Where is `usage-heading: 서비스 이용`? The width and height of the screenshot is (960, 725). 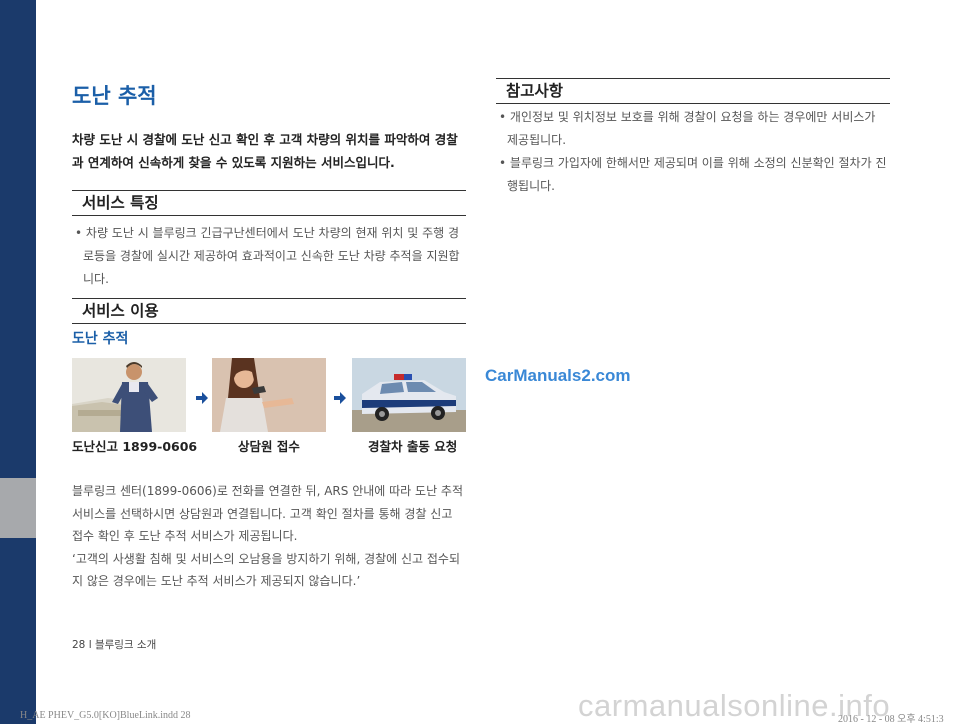
usage-heading: 서비스 이용 is located at coordinates (269, 311).